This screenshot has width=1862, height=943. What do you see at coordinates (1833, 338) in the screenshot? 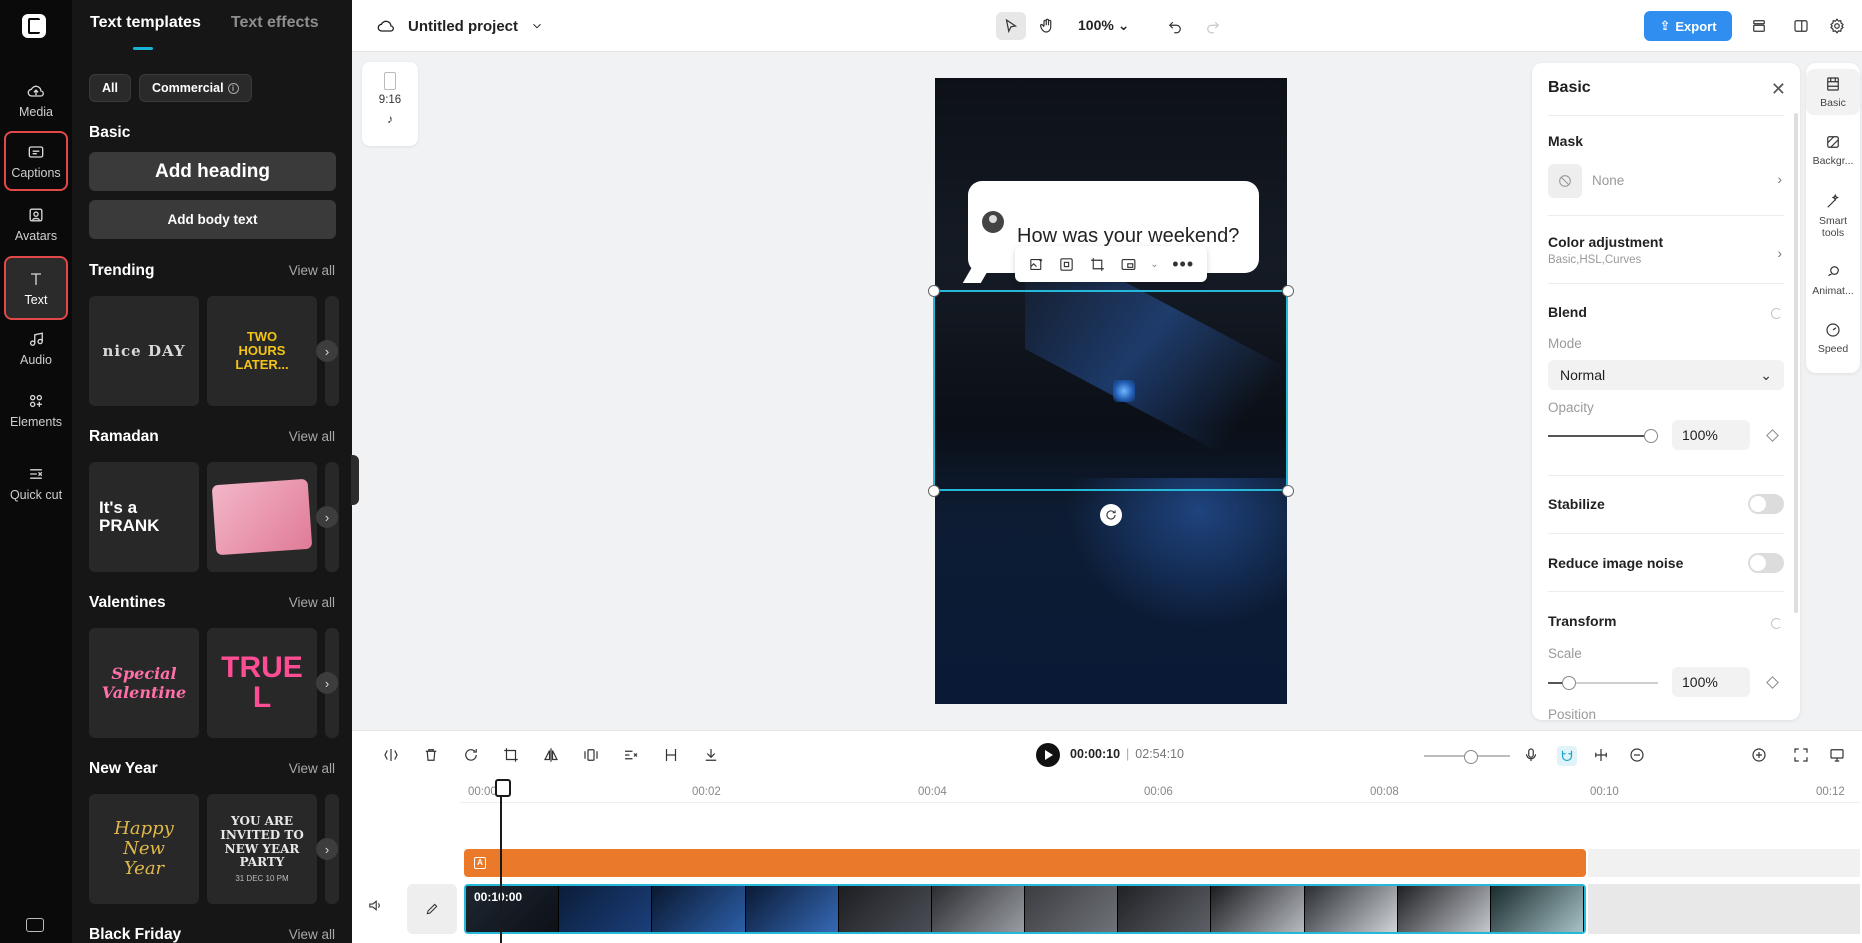
I see `tab-speed: Speed` at bounding box center [1833, 338].